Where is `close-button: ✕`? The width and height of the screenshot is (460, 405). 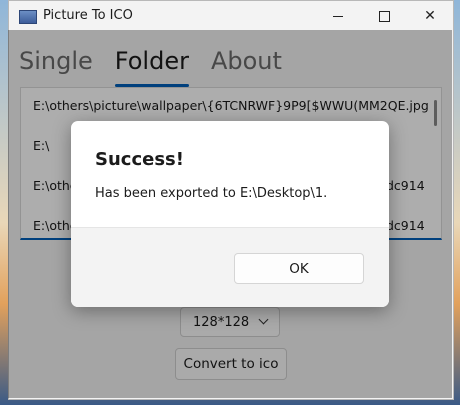
close-button: ✕ is located at coordinates (430, 16).